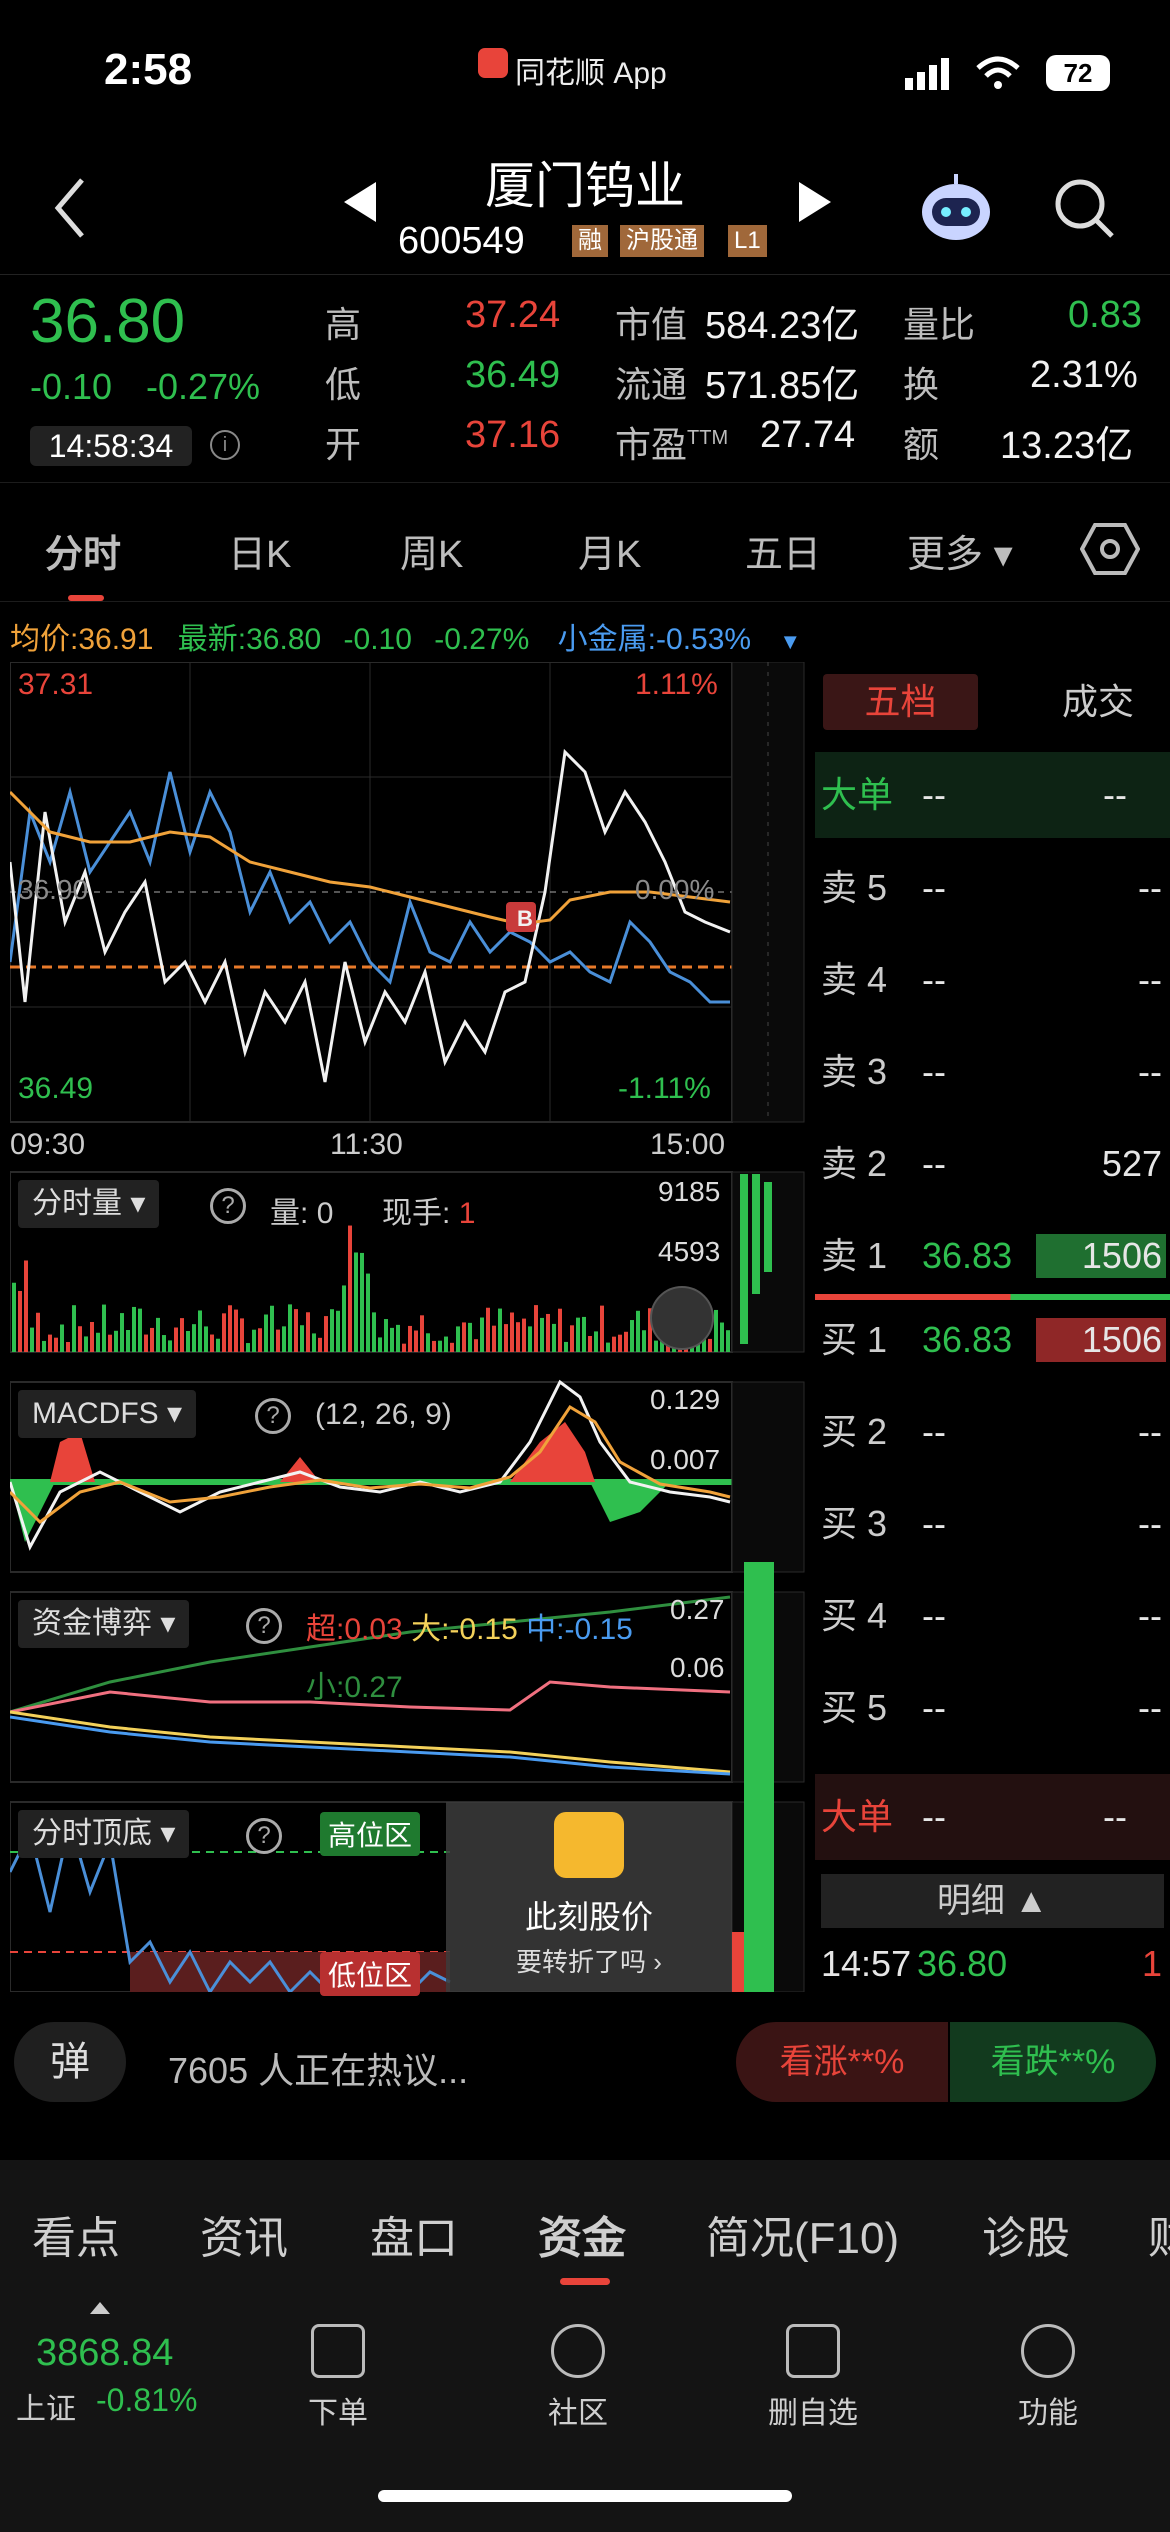 This screenshot has height=2532, width=1170. What do you see at coordinates (104, 2353) in the screenshot?
I see `index-value: 3868.84` at bounding box center [104, 2353].